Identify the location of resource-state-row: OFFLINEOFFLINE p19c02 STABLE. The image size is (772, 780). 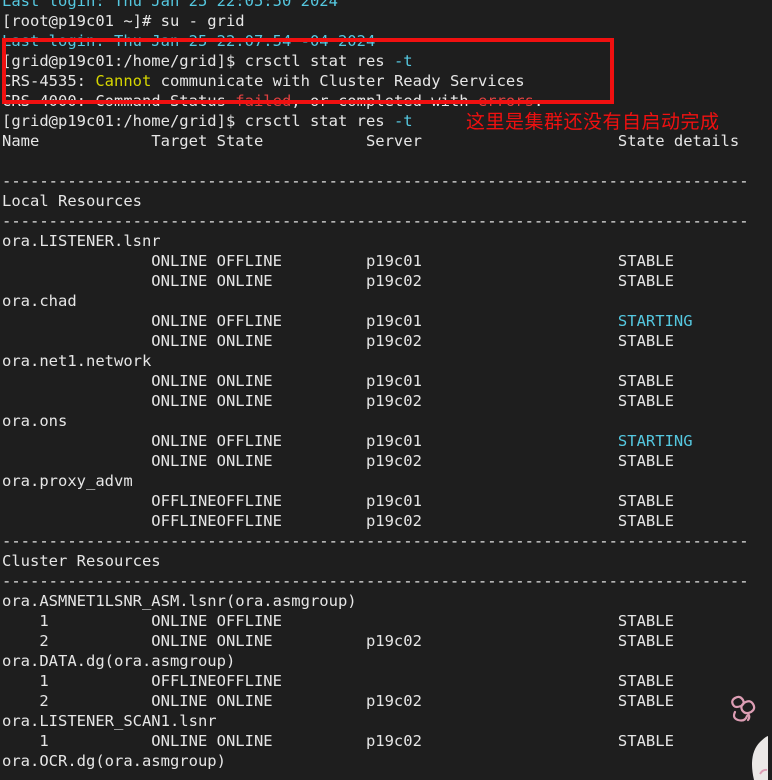
(338, 521).